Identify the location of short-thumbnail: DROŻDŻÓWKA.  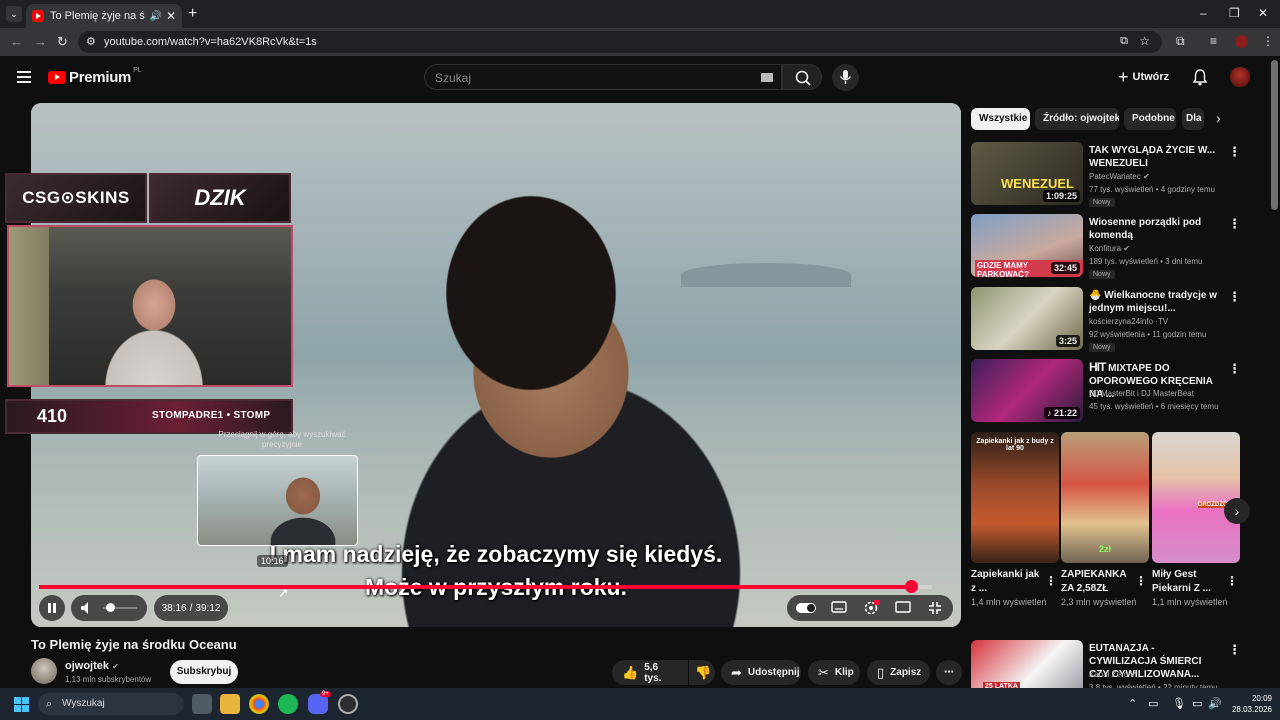
(1196, 497).